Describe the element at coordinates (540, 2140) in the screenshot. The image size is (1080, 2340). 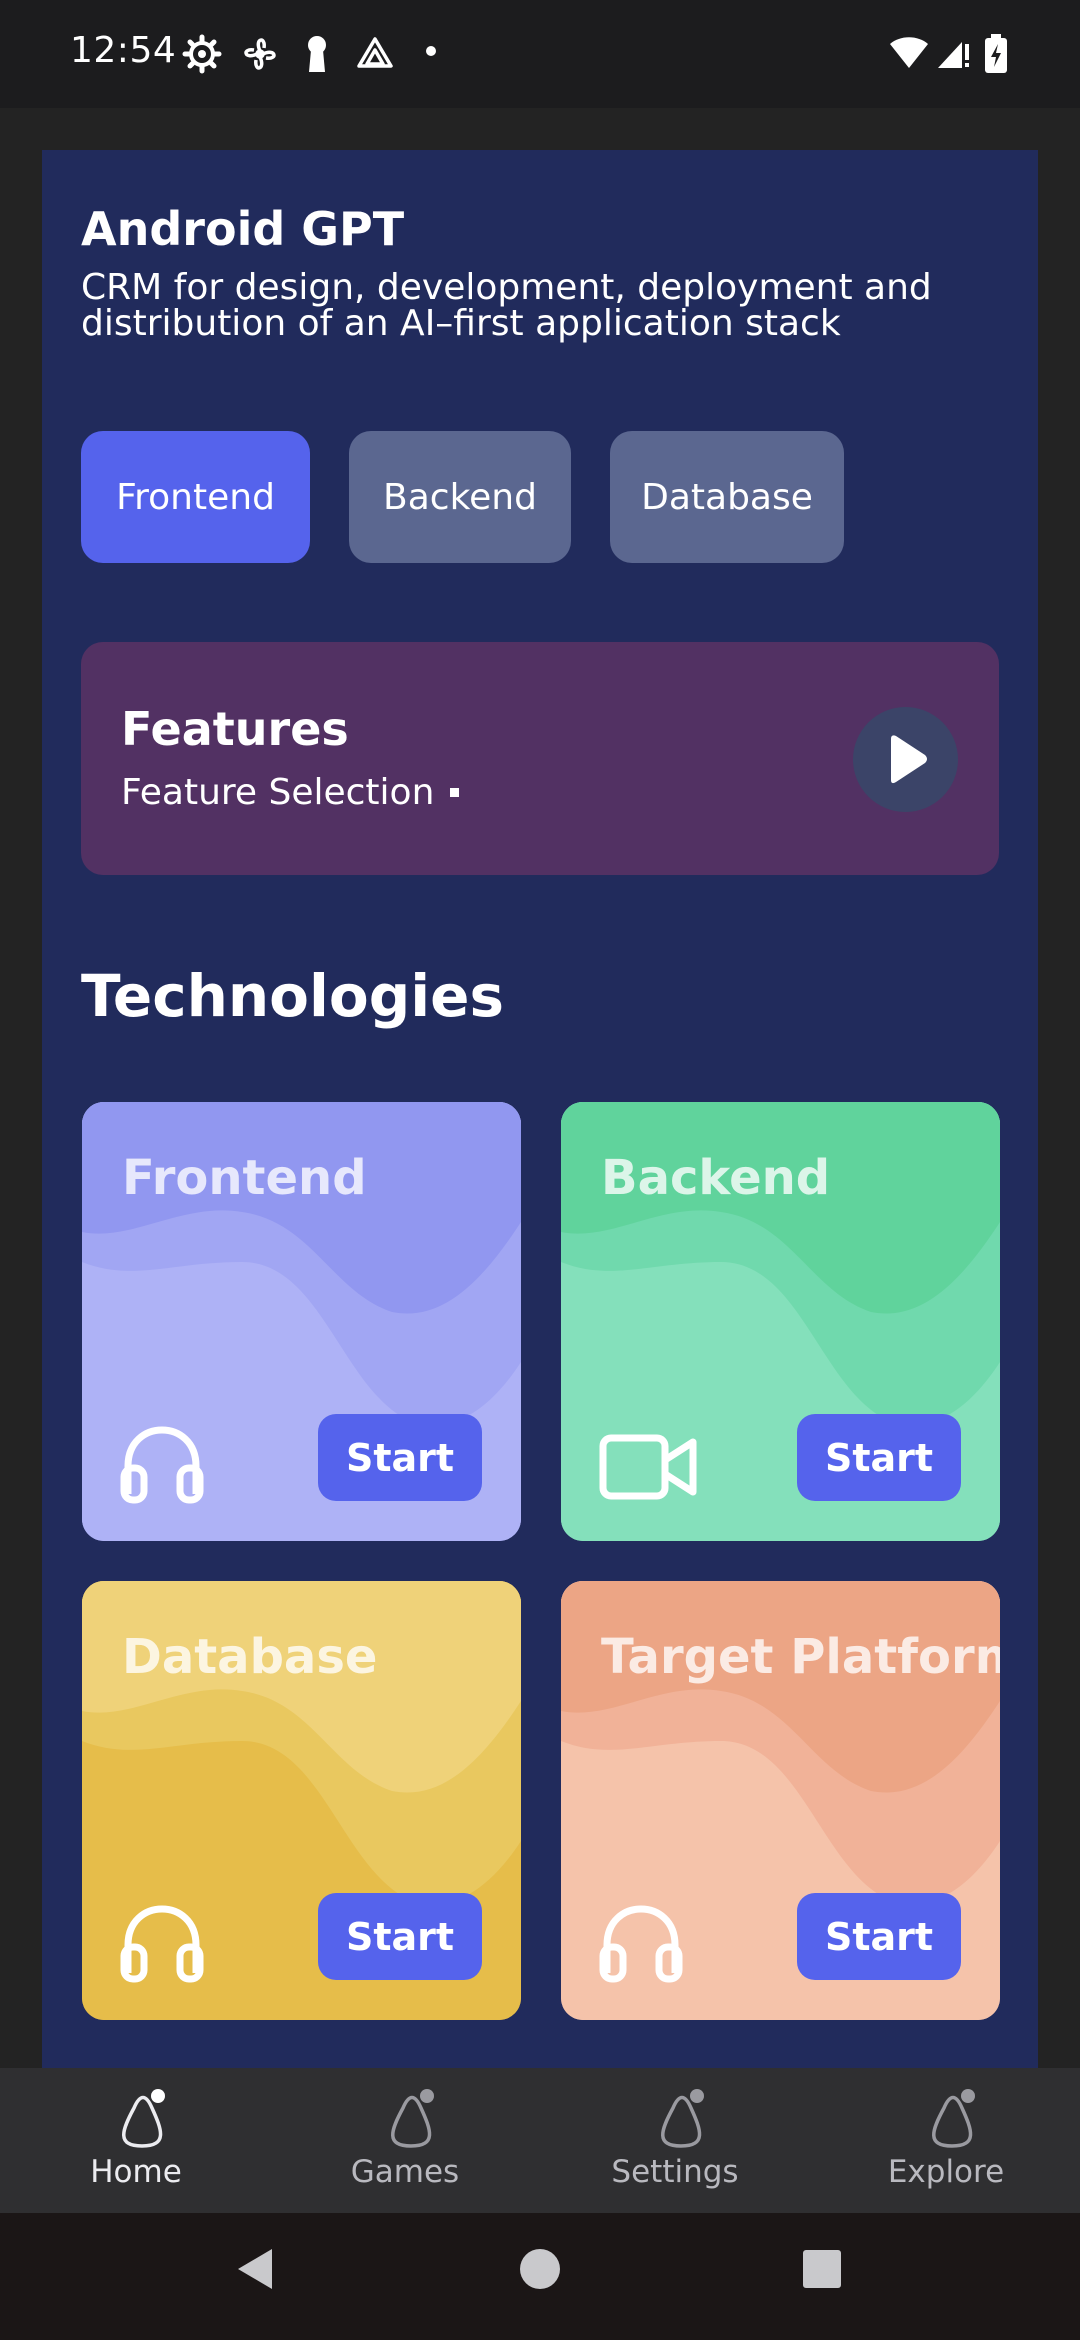
I see `bottom-nav: Home Games Settings Explore` at that location.